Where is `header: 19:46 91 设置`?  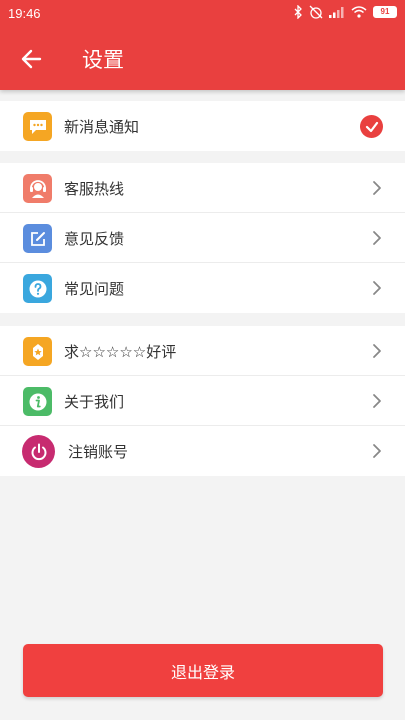
header: 19:46 91 设置 is located at coordinates (202, 45).